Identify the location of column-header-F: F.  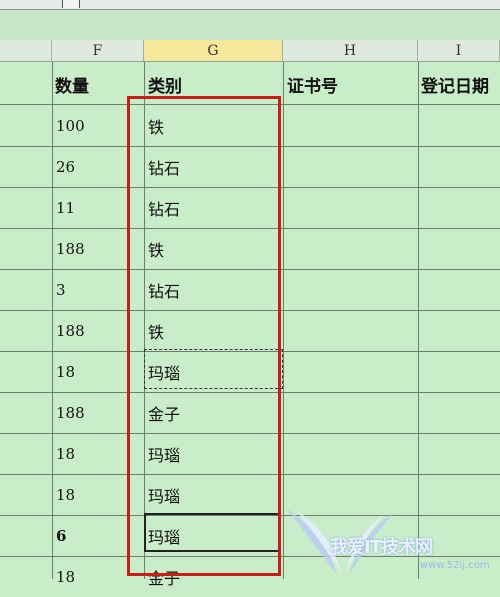
(98, 51).